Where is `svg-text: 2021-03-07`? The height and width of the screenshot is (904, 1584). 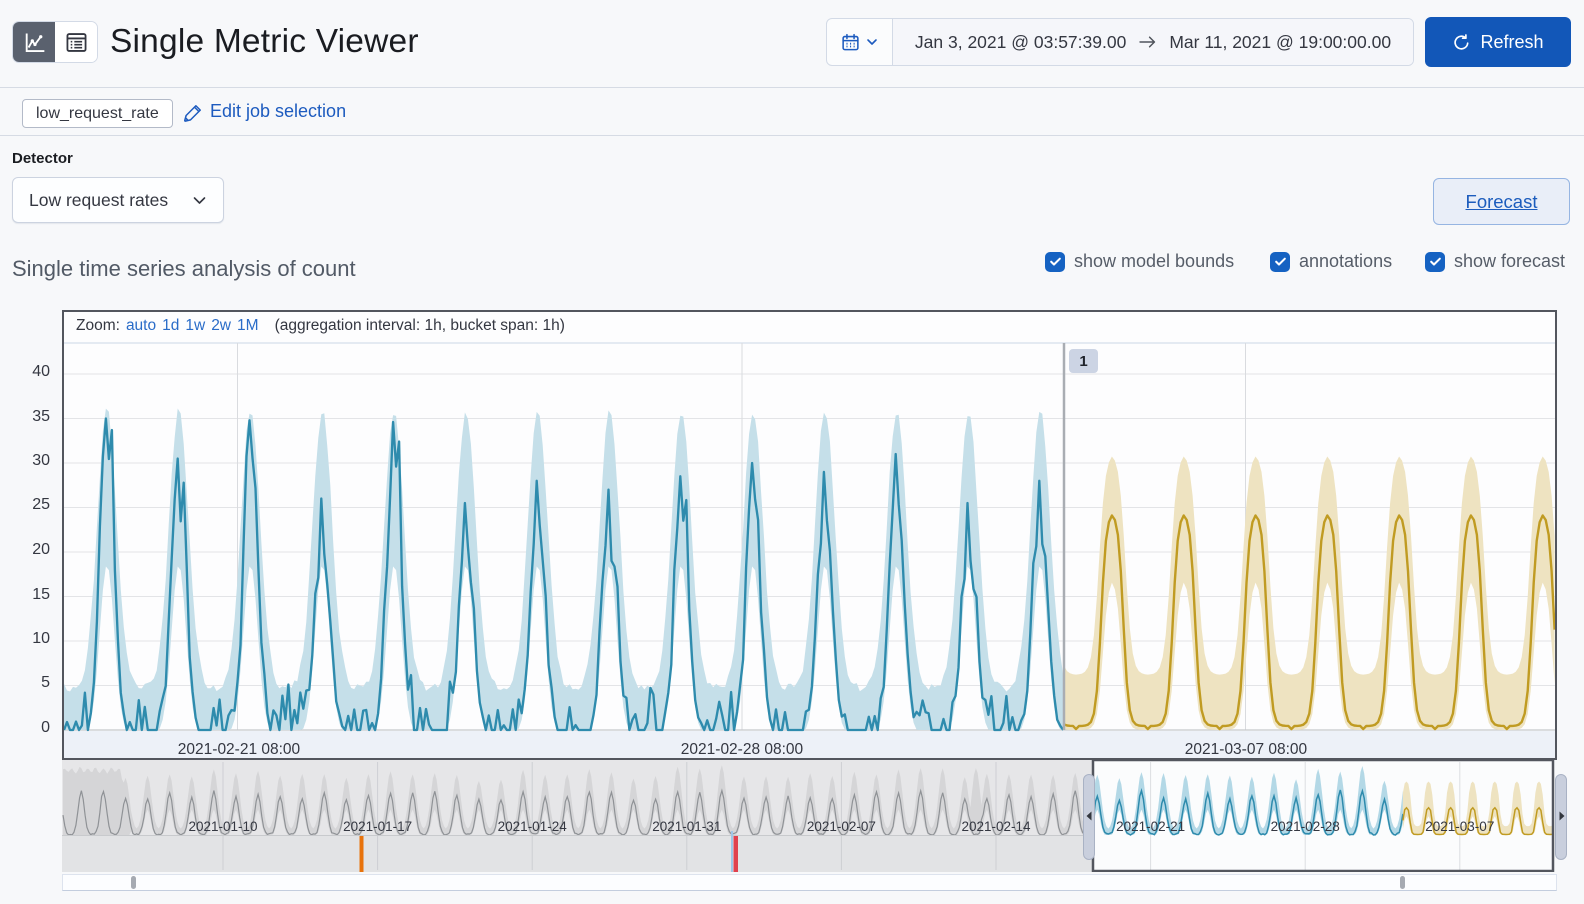
svg-text: 2021-03-07 is located at coordinates (1459, 826).